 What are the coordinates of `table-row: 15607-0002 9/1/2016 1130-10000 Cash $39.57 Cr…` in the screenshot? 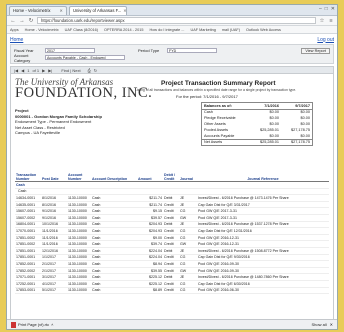 It's located at (172, 218).